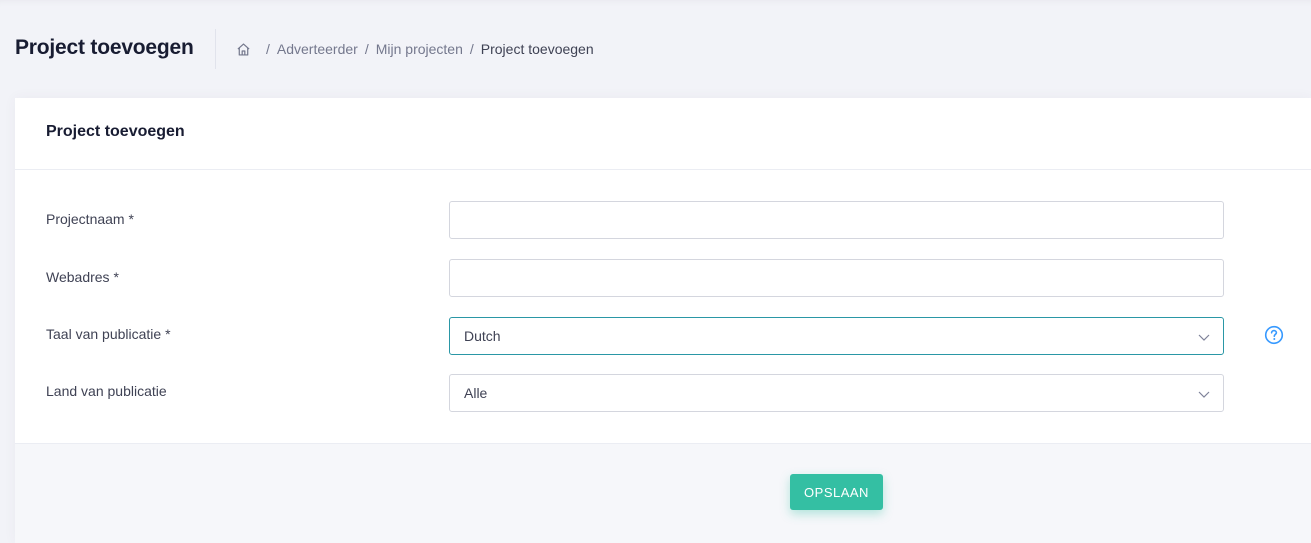  What do you see at coordinates (663, 134) in the screenshot?
I see `card-header: Project toevoegen` at bounding box center [663, 134].